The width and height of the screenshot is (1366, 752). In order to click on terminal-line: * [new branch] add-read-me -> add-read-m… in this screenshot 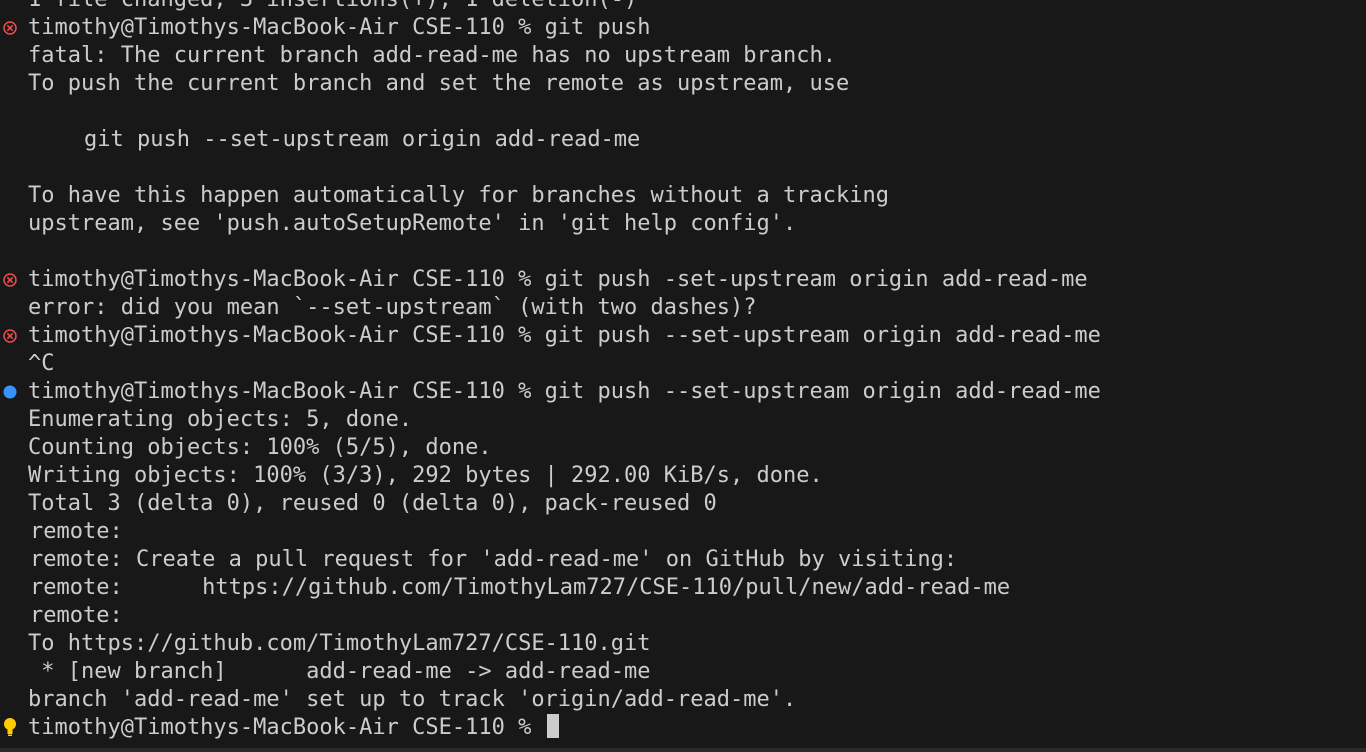, I will do `click(325, 672)`.